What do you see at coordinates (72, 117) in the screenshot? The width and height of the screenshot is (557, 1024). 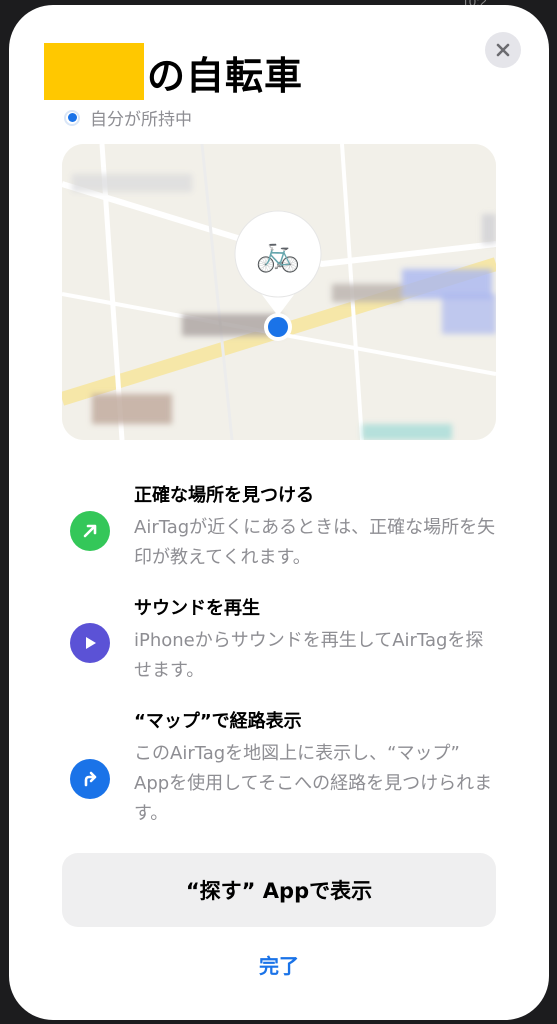 I see `location-dot-icon` at bounding box center [72, 117].